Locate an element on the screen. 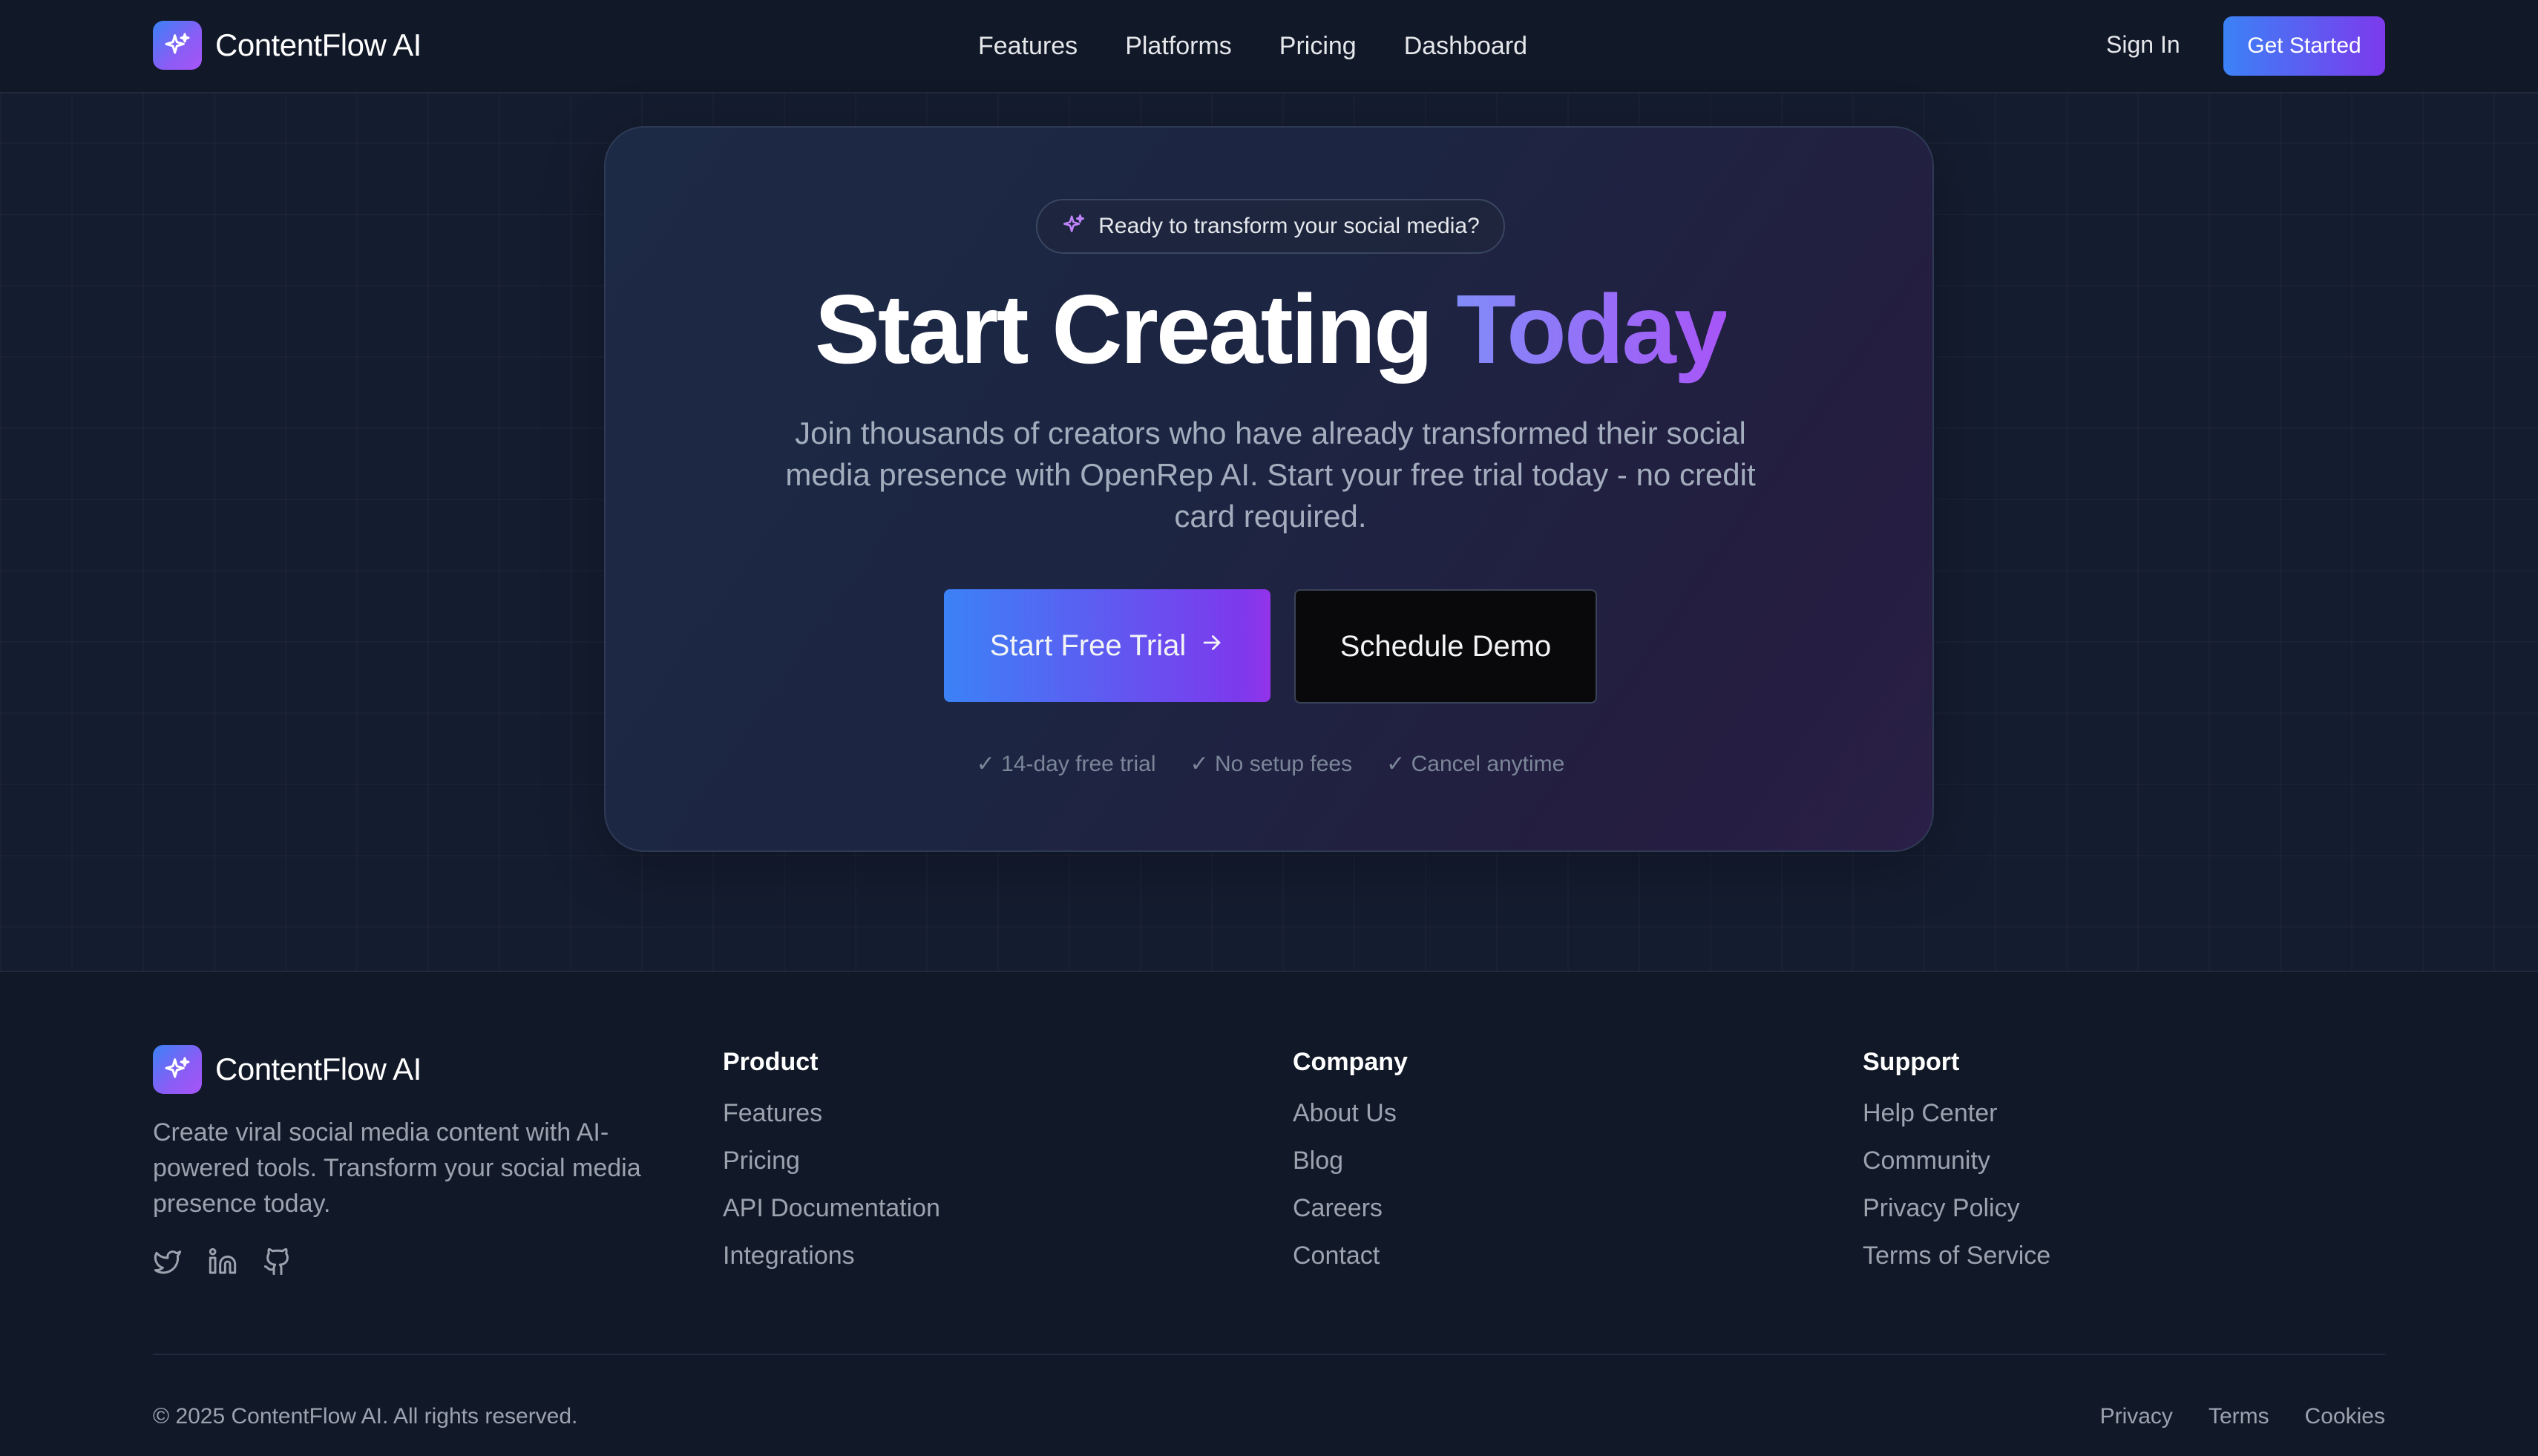 This screenshot has height=1456, width=2538. nav-link-features: Features is located at coordinates (1028, 47).